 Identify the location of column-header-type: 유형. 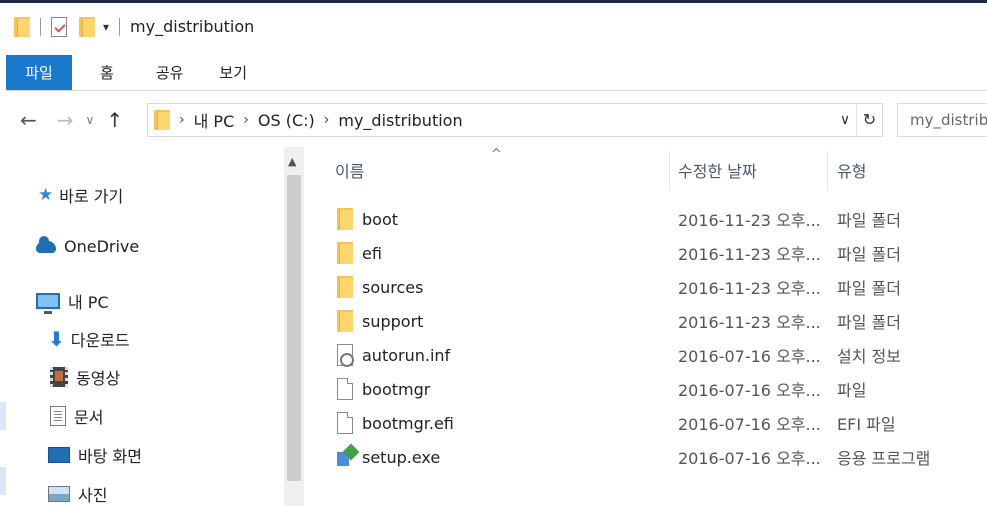
(851, 170).